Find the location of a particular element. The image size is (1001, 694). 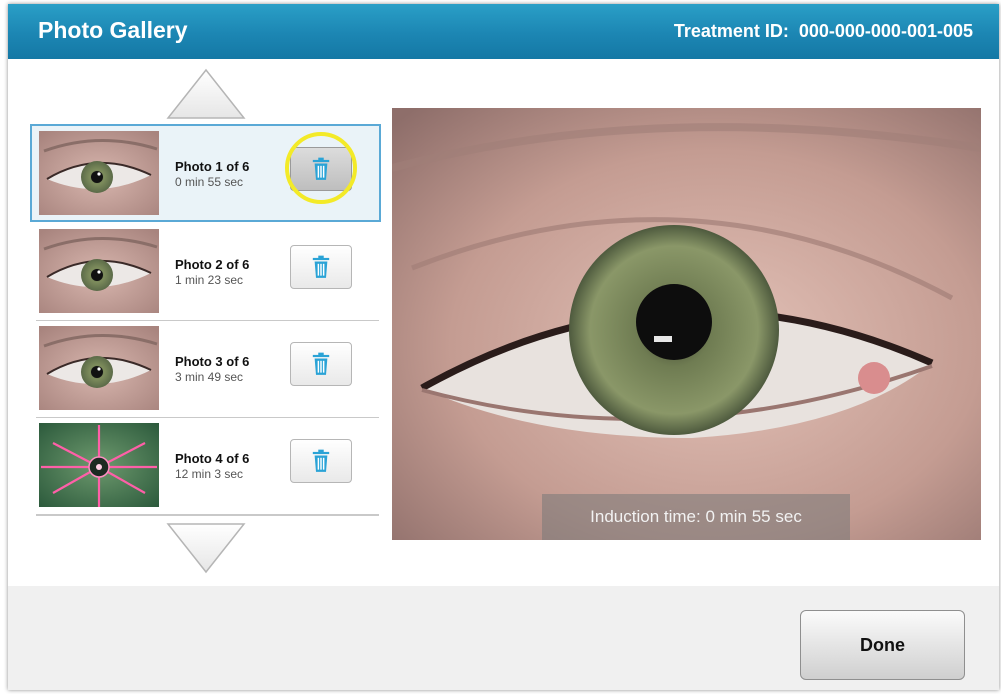

highlight-ring is located at coordinates (321, 168).